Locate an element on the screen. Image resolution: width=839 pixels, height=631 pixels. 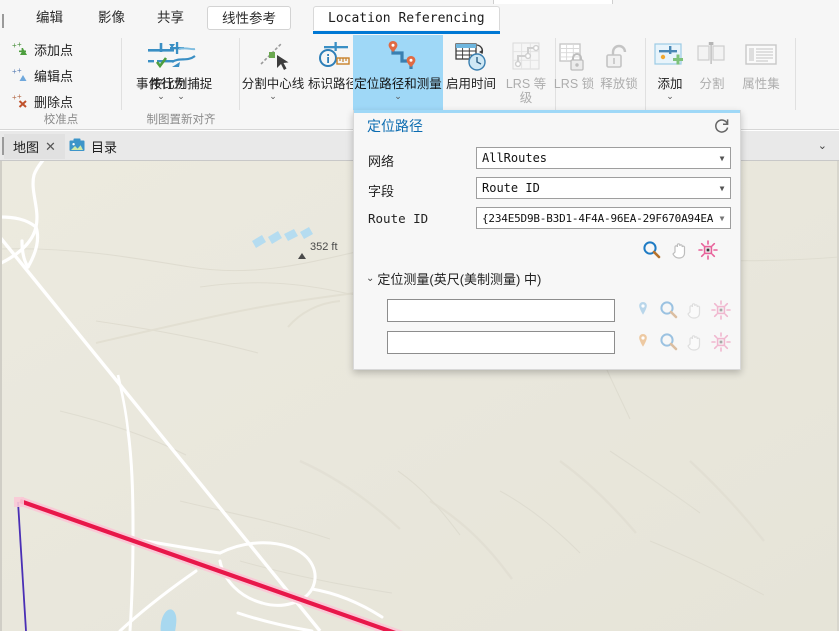
ribbon-button-delete-point-label: 删除点 is located at coordinates (54, 102).